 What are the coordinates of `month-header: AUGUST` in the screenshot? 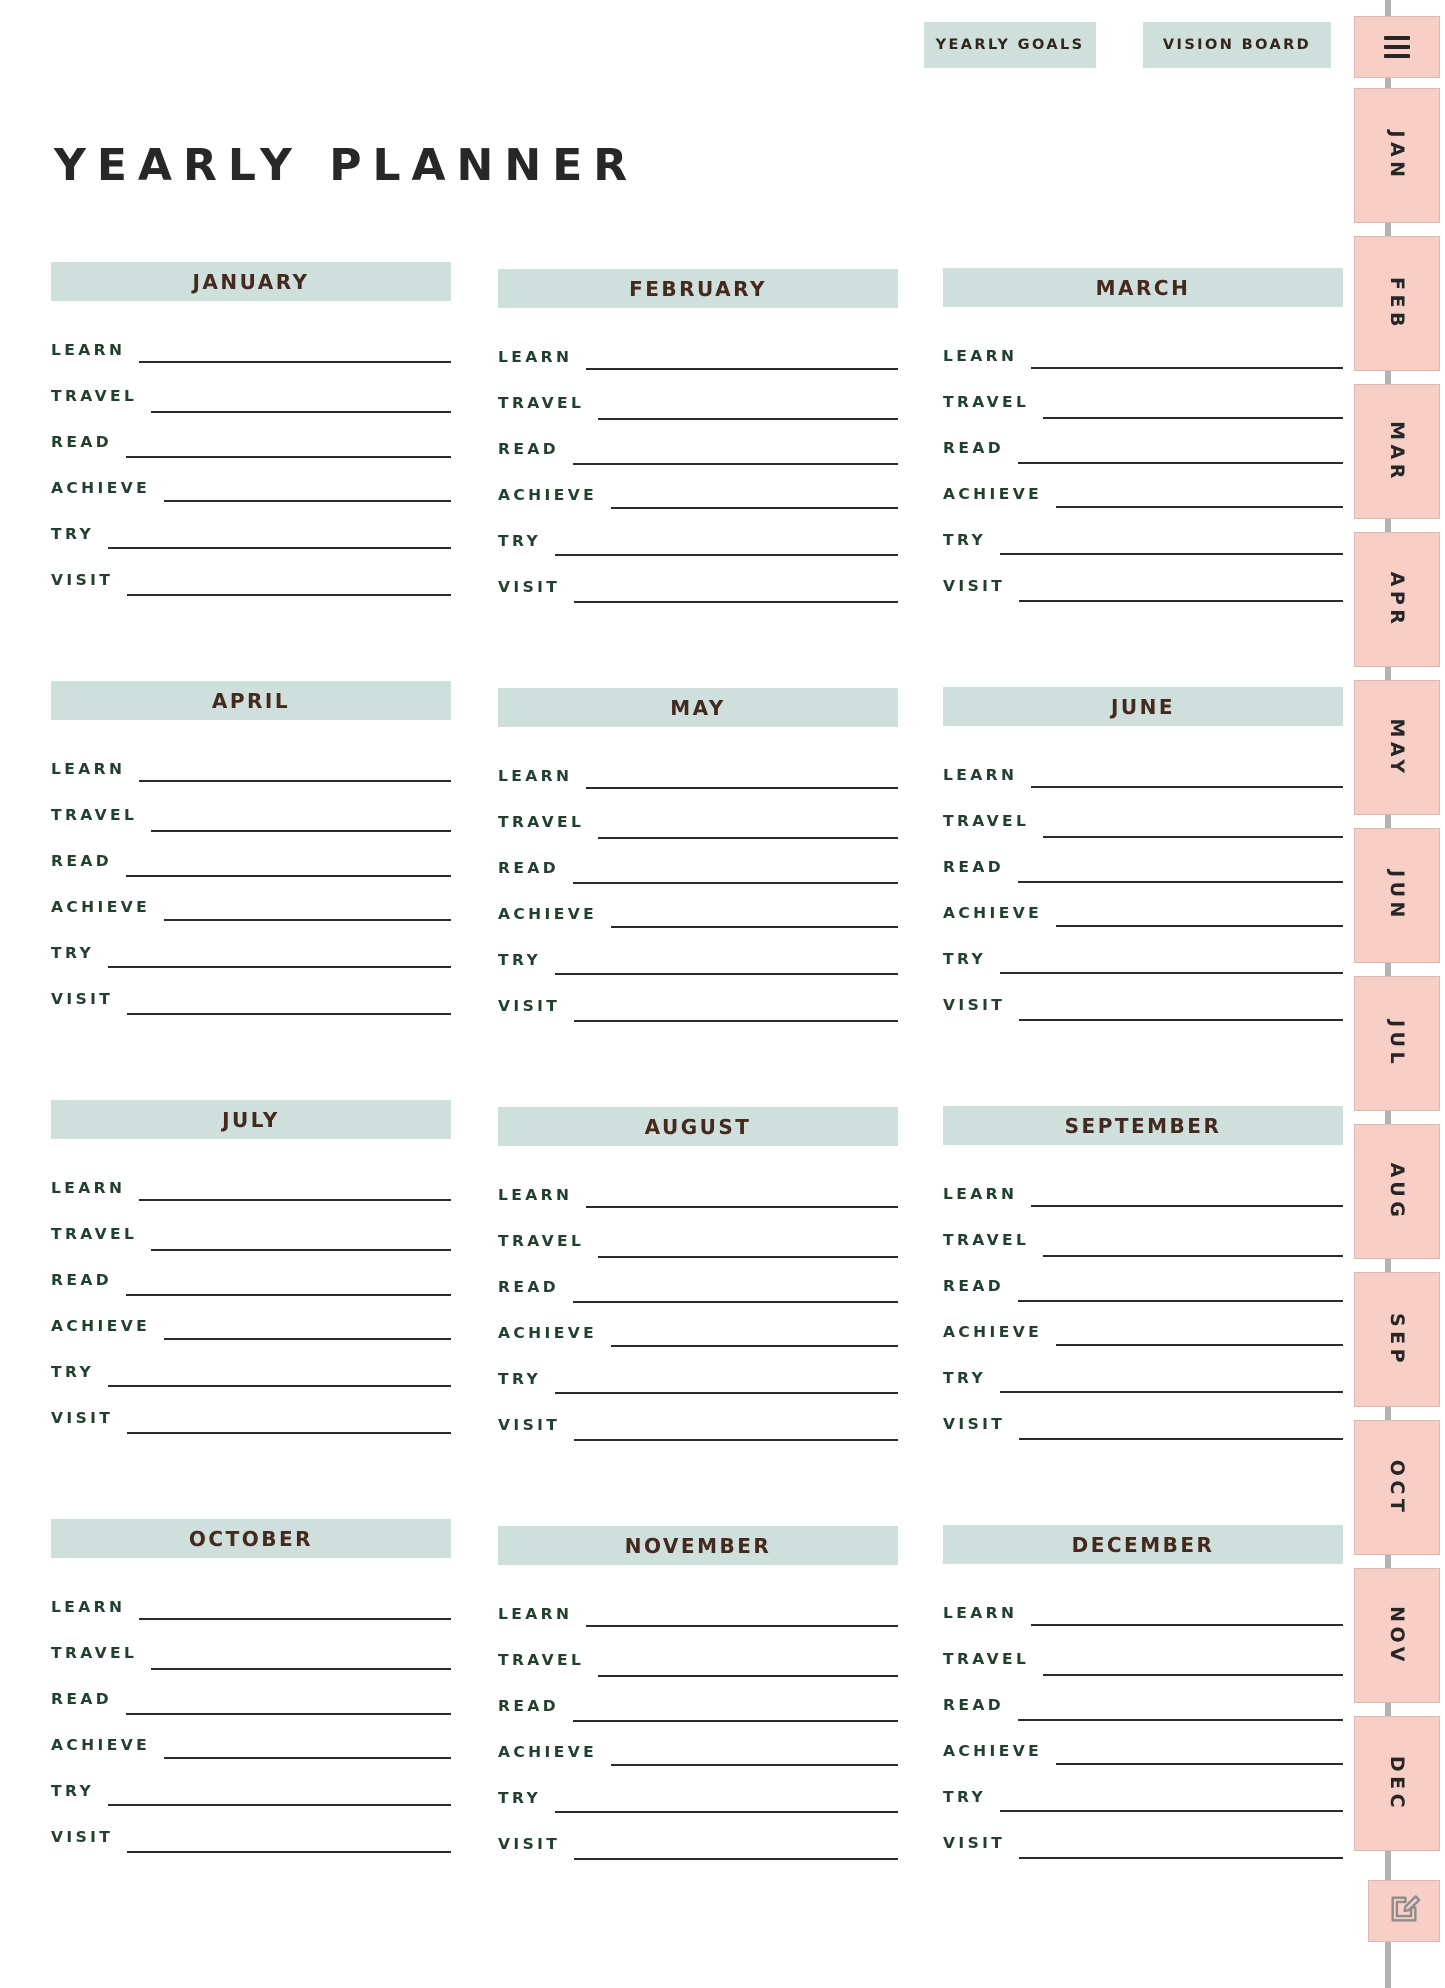 It's located at (698, 1126).